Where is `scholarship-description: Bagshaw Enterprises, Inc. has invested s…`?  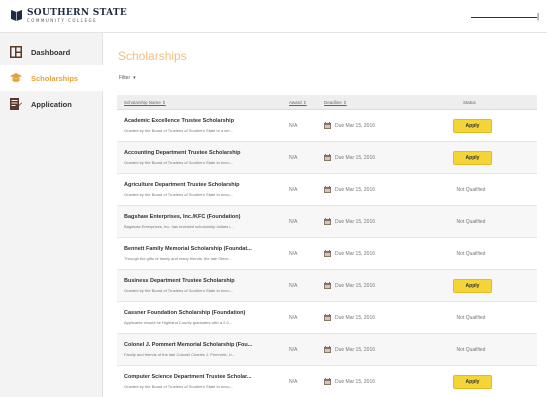
scholarship-description: Bagshaw Enterprises, Inc. has invested s… is located at coordinates (179, 226).